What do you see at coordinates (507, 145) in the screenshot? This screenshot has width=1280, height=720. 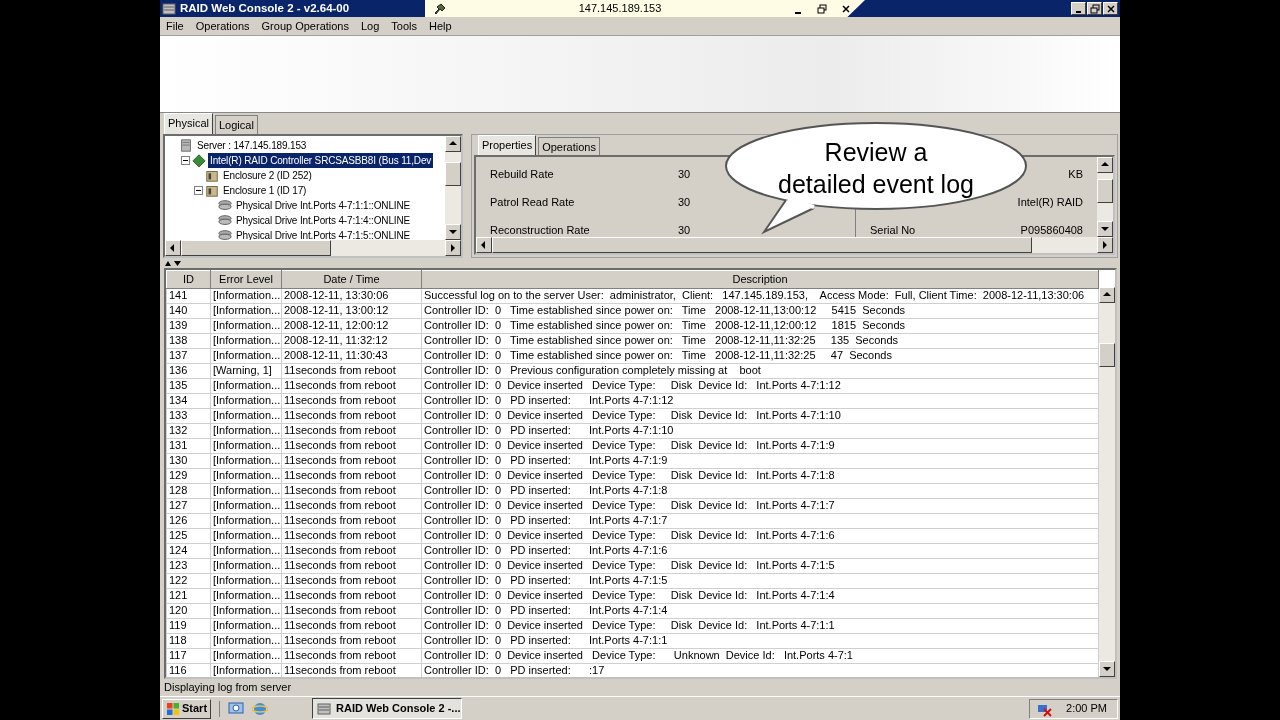 I see `tab: Properties` at bounding box center [507, 145].